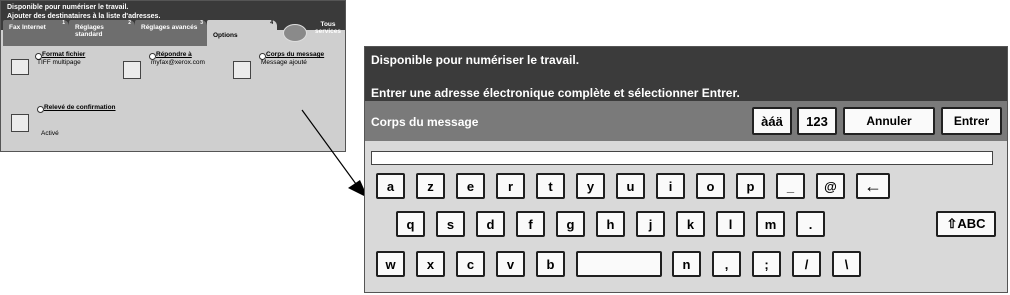  I want to click on all-services-button: Tous services, so click(313, 33).